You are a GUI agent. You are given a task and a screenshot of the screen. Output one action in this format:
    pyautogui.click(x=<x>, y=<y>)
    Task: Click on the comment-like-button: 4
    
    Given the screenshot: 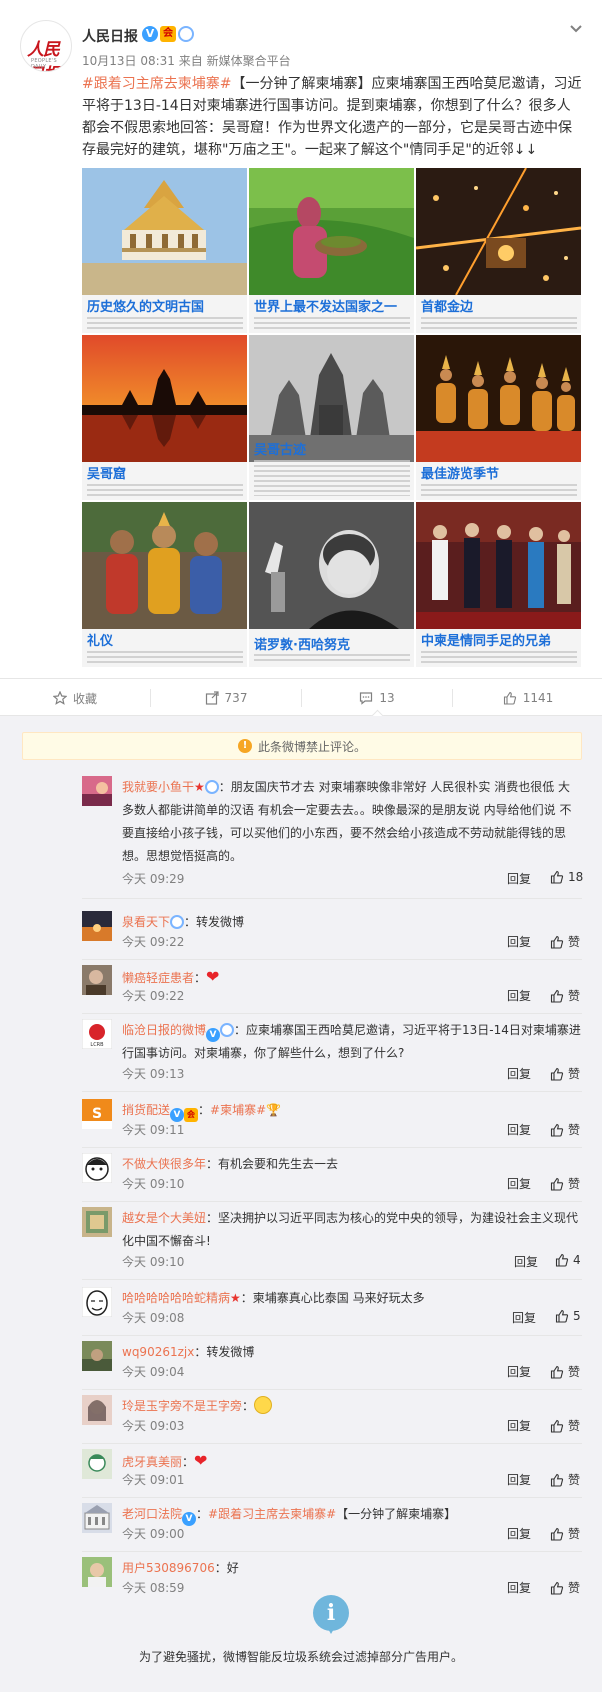 What is the action you would take?
    pyautogui.click(x=568, y=1260)
    